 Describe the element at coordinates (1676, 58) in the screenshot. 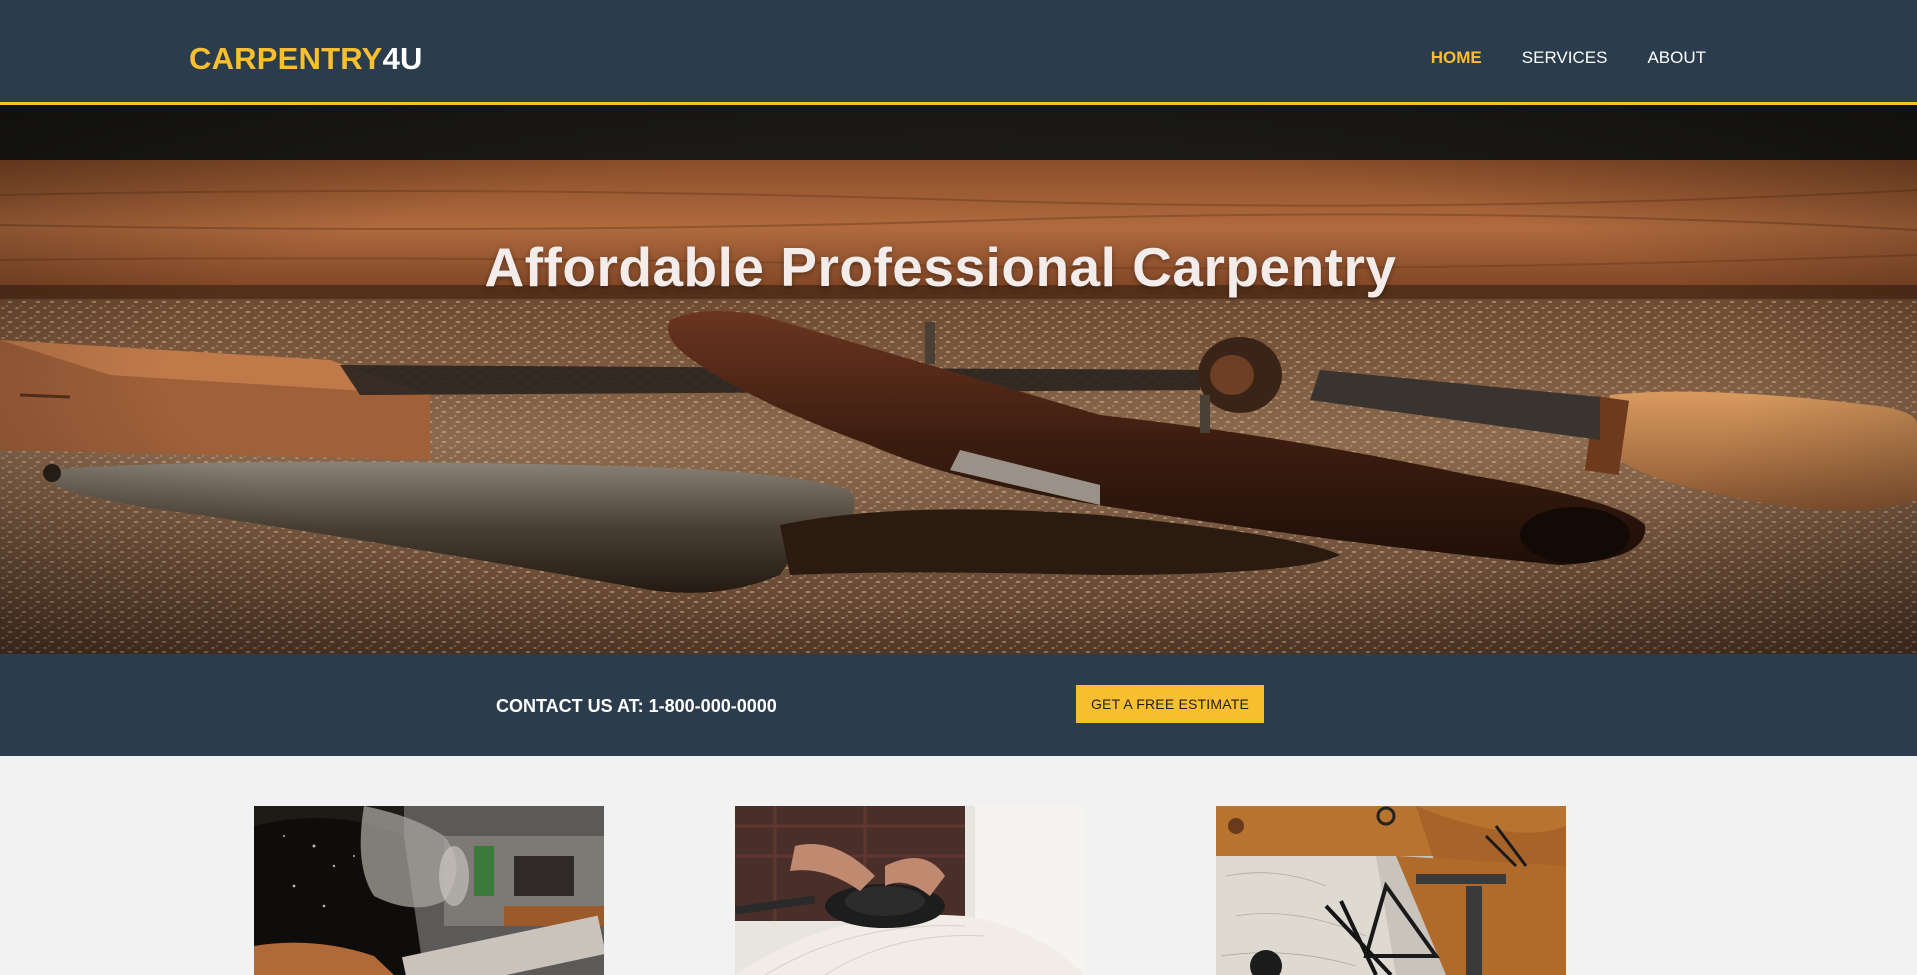

I see `nav-link-about: ABOUT` at that location.